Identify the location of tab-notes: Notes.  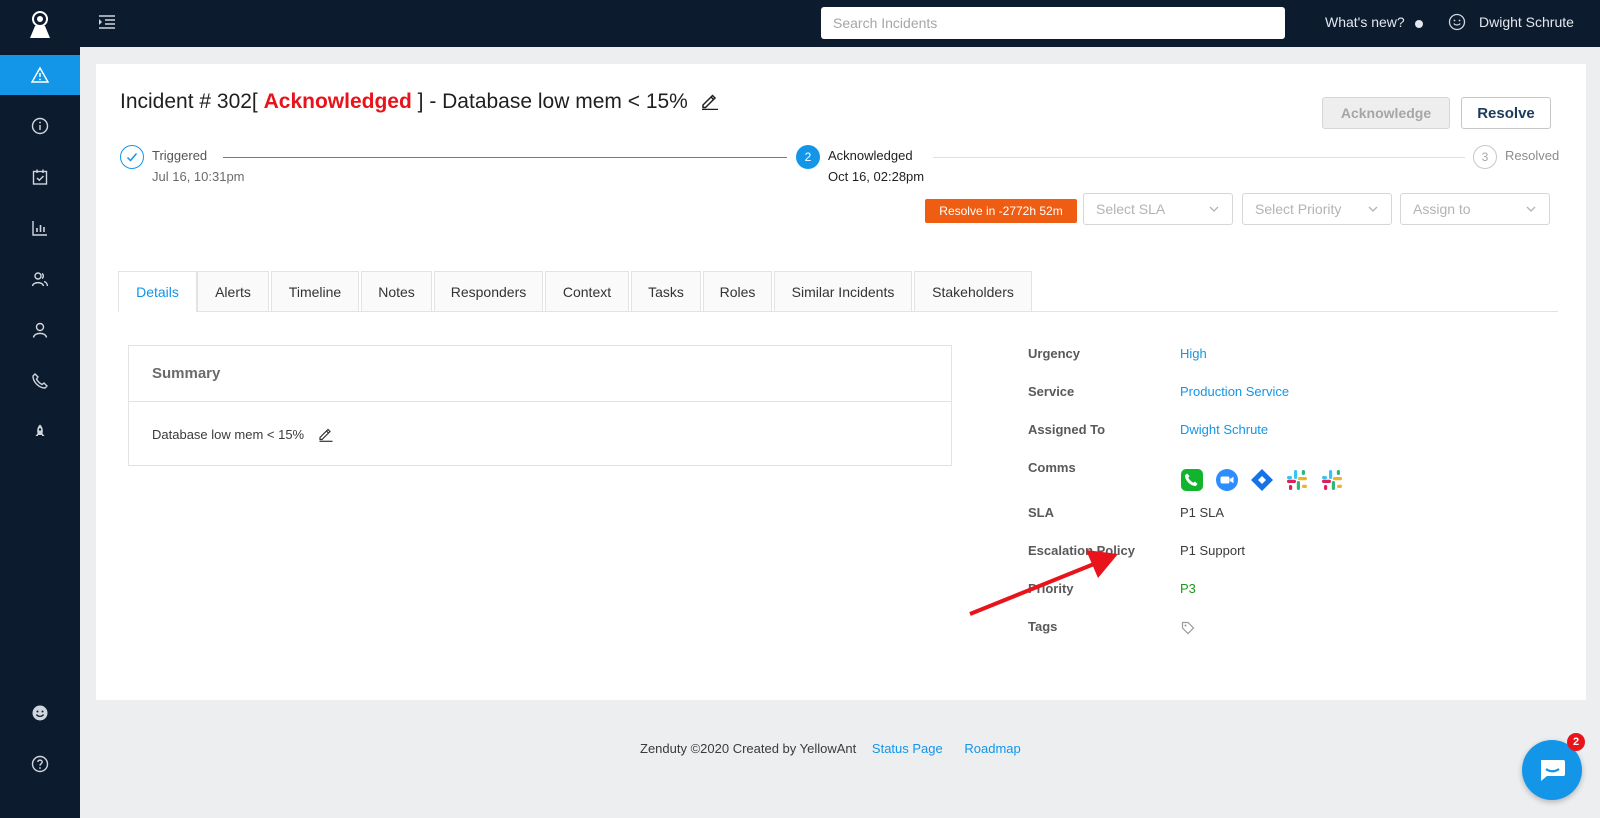
(396, 291).